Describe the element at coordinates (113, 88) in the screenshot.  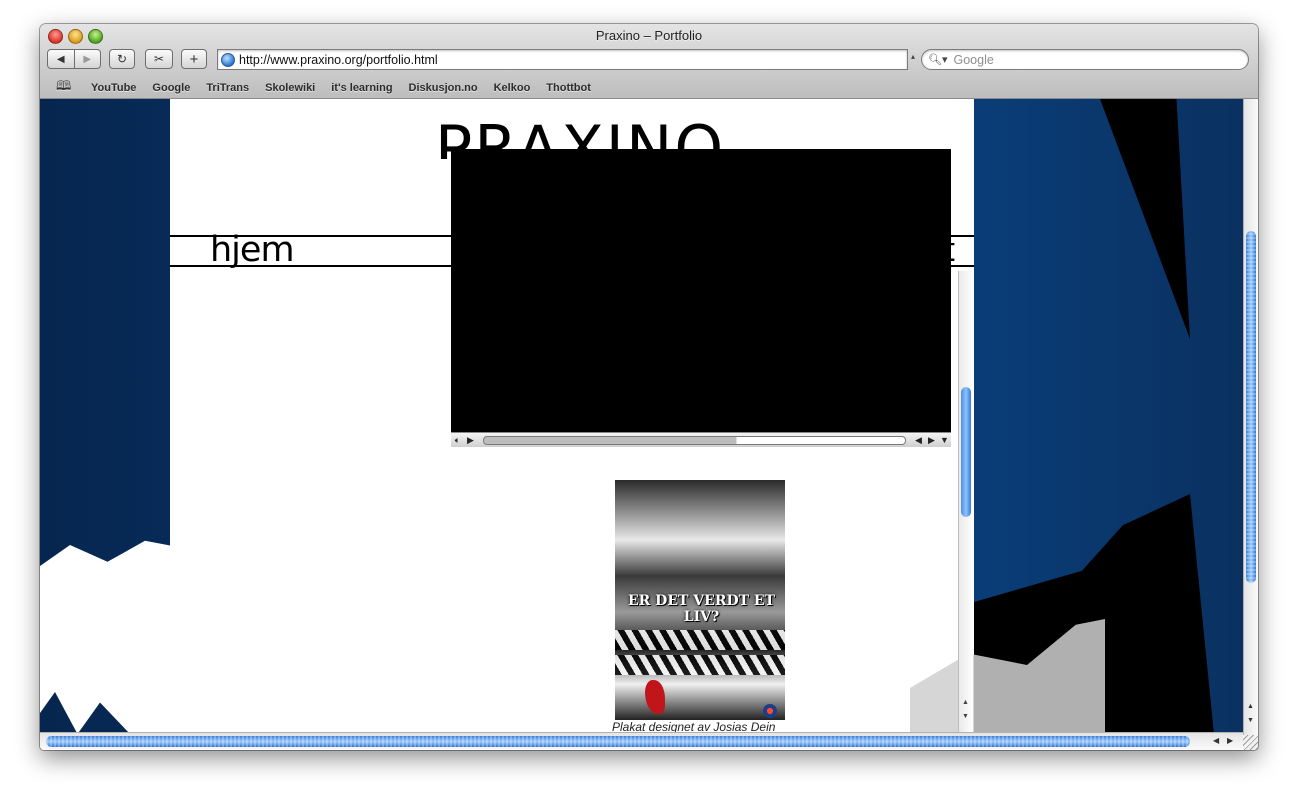
I see `bookmark-youtube: YouTube` at that location.